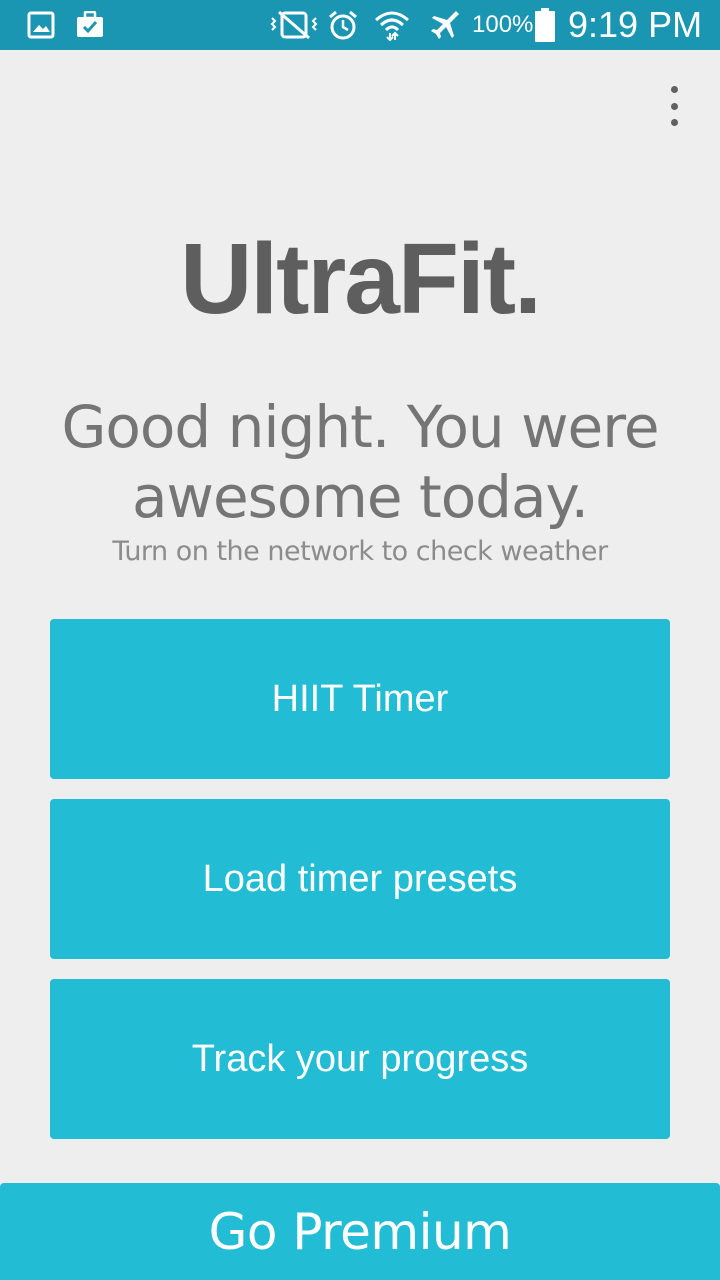  I want to click on wifi-icon, so click(392, 25).